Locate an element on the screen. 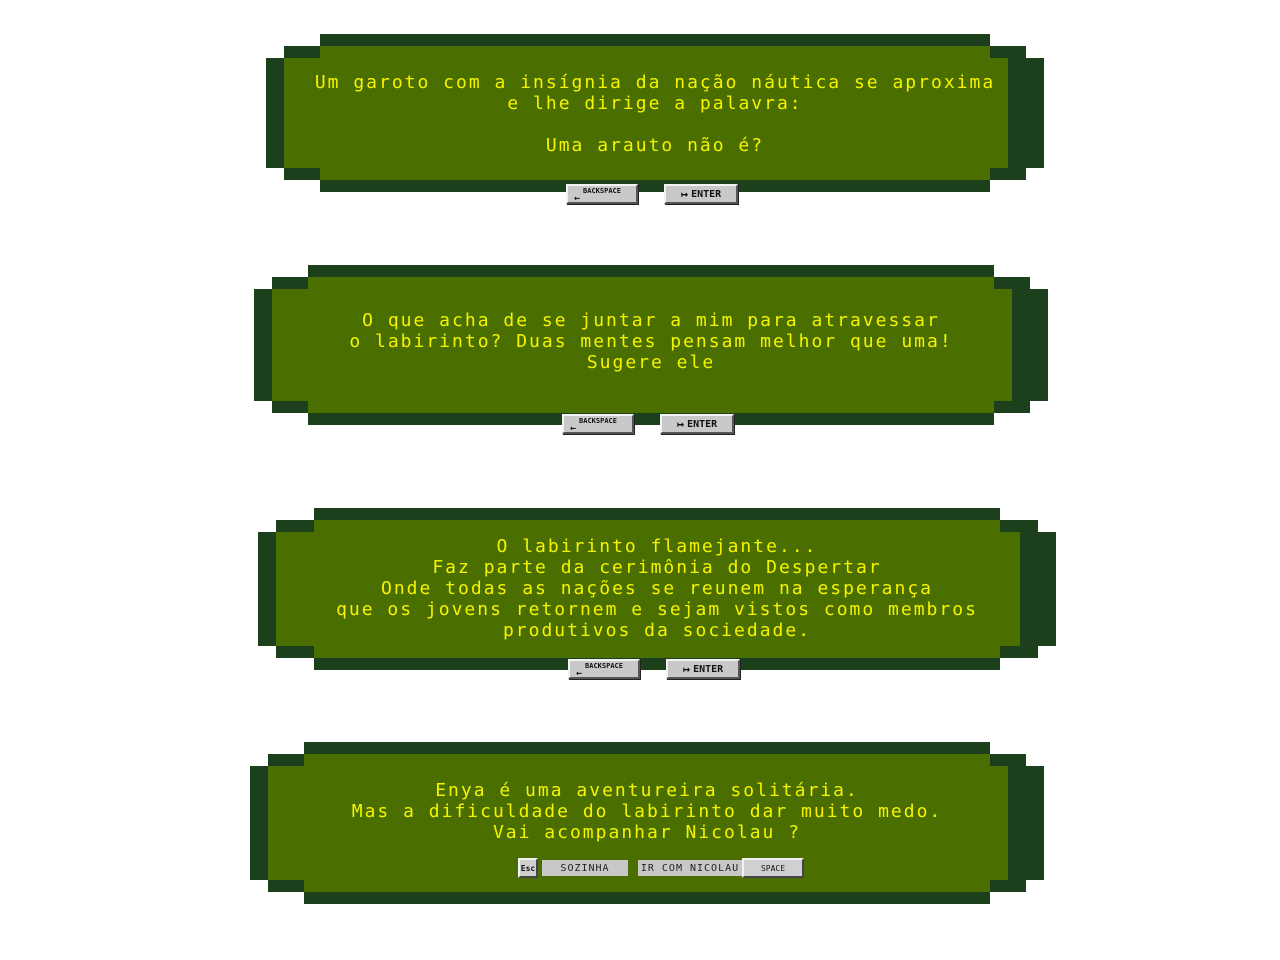 The height and width of the screenshot is (960, 1280). choice-bar: Esc SOZINHA IR COM NICOLAU SPACE is located at coordinates (661, 868).